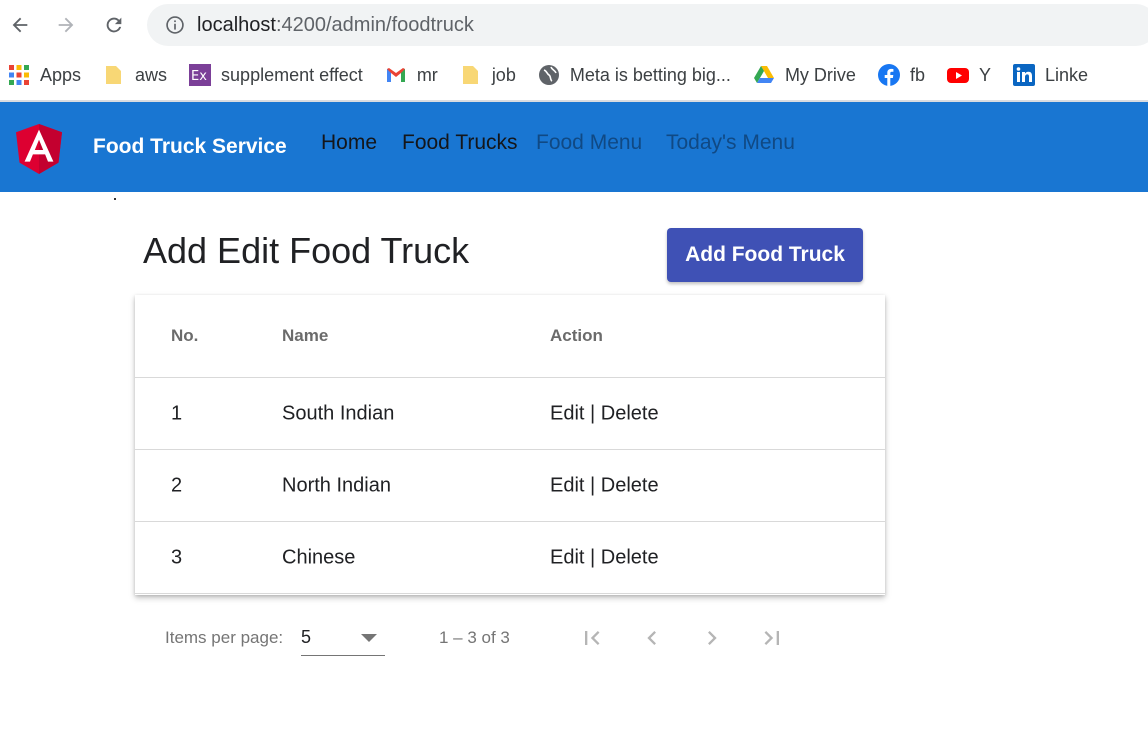  I want to click on url-host: localhost, so click(236, 24).